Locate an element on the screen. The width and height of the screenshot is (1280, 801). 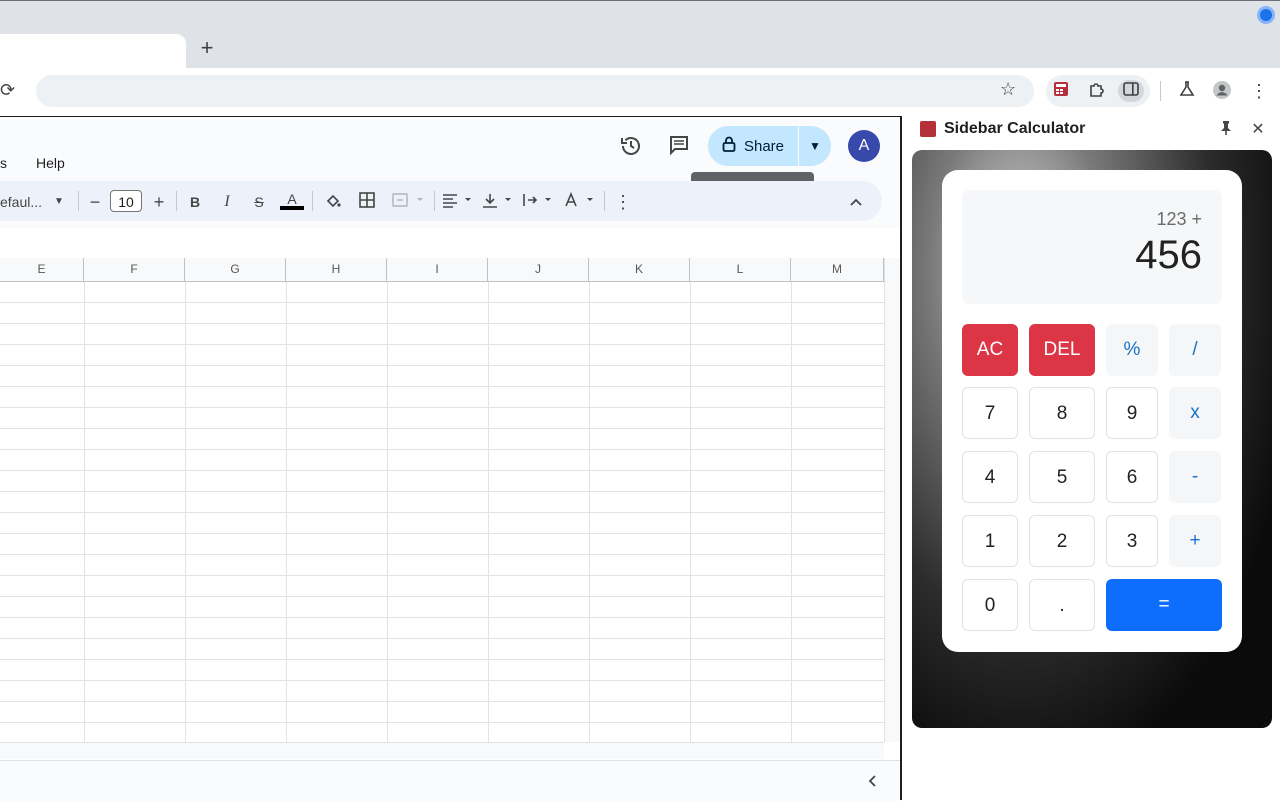
comments-icon is located at coordinates (679, 147).